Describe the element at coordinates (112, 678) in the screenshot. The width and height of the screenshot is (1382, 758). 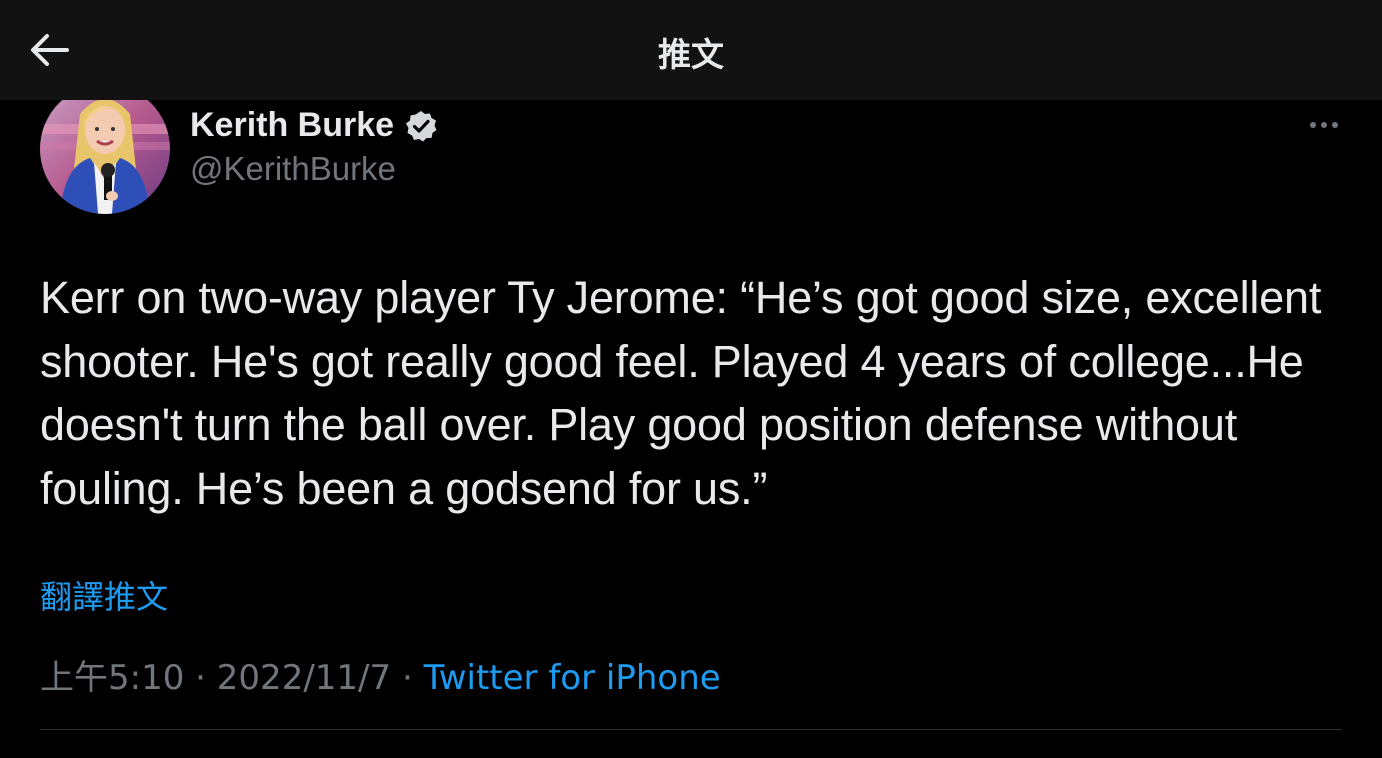
I see `tweet-time: 上午5:10` at that location.